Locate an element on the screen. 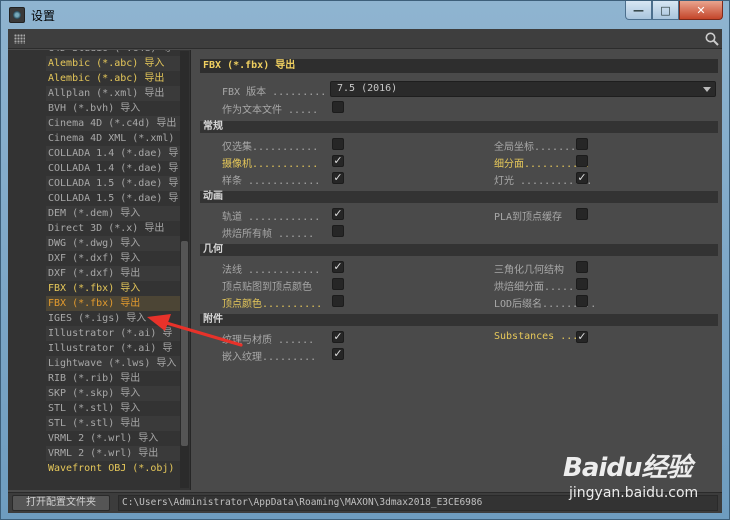 The height and width of the screenshot is (520, 730). triangulate-label: 三角化几何结构 is located at coordinates (529, 270).